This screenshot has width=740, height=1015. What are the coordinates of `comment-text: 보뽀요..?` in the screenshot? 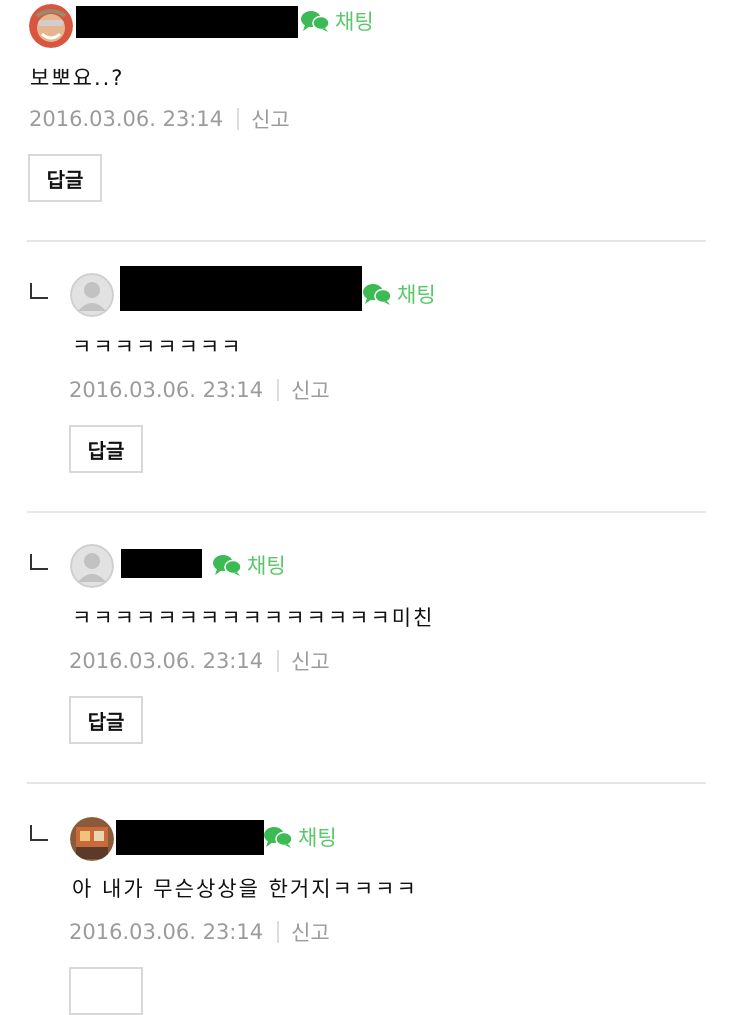 It's located at (77, 78).